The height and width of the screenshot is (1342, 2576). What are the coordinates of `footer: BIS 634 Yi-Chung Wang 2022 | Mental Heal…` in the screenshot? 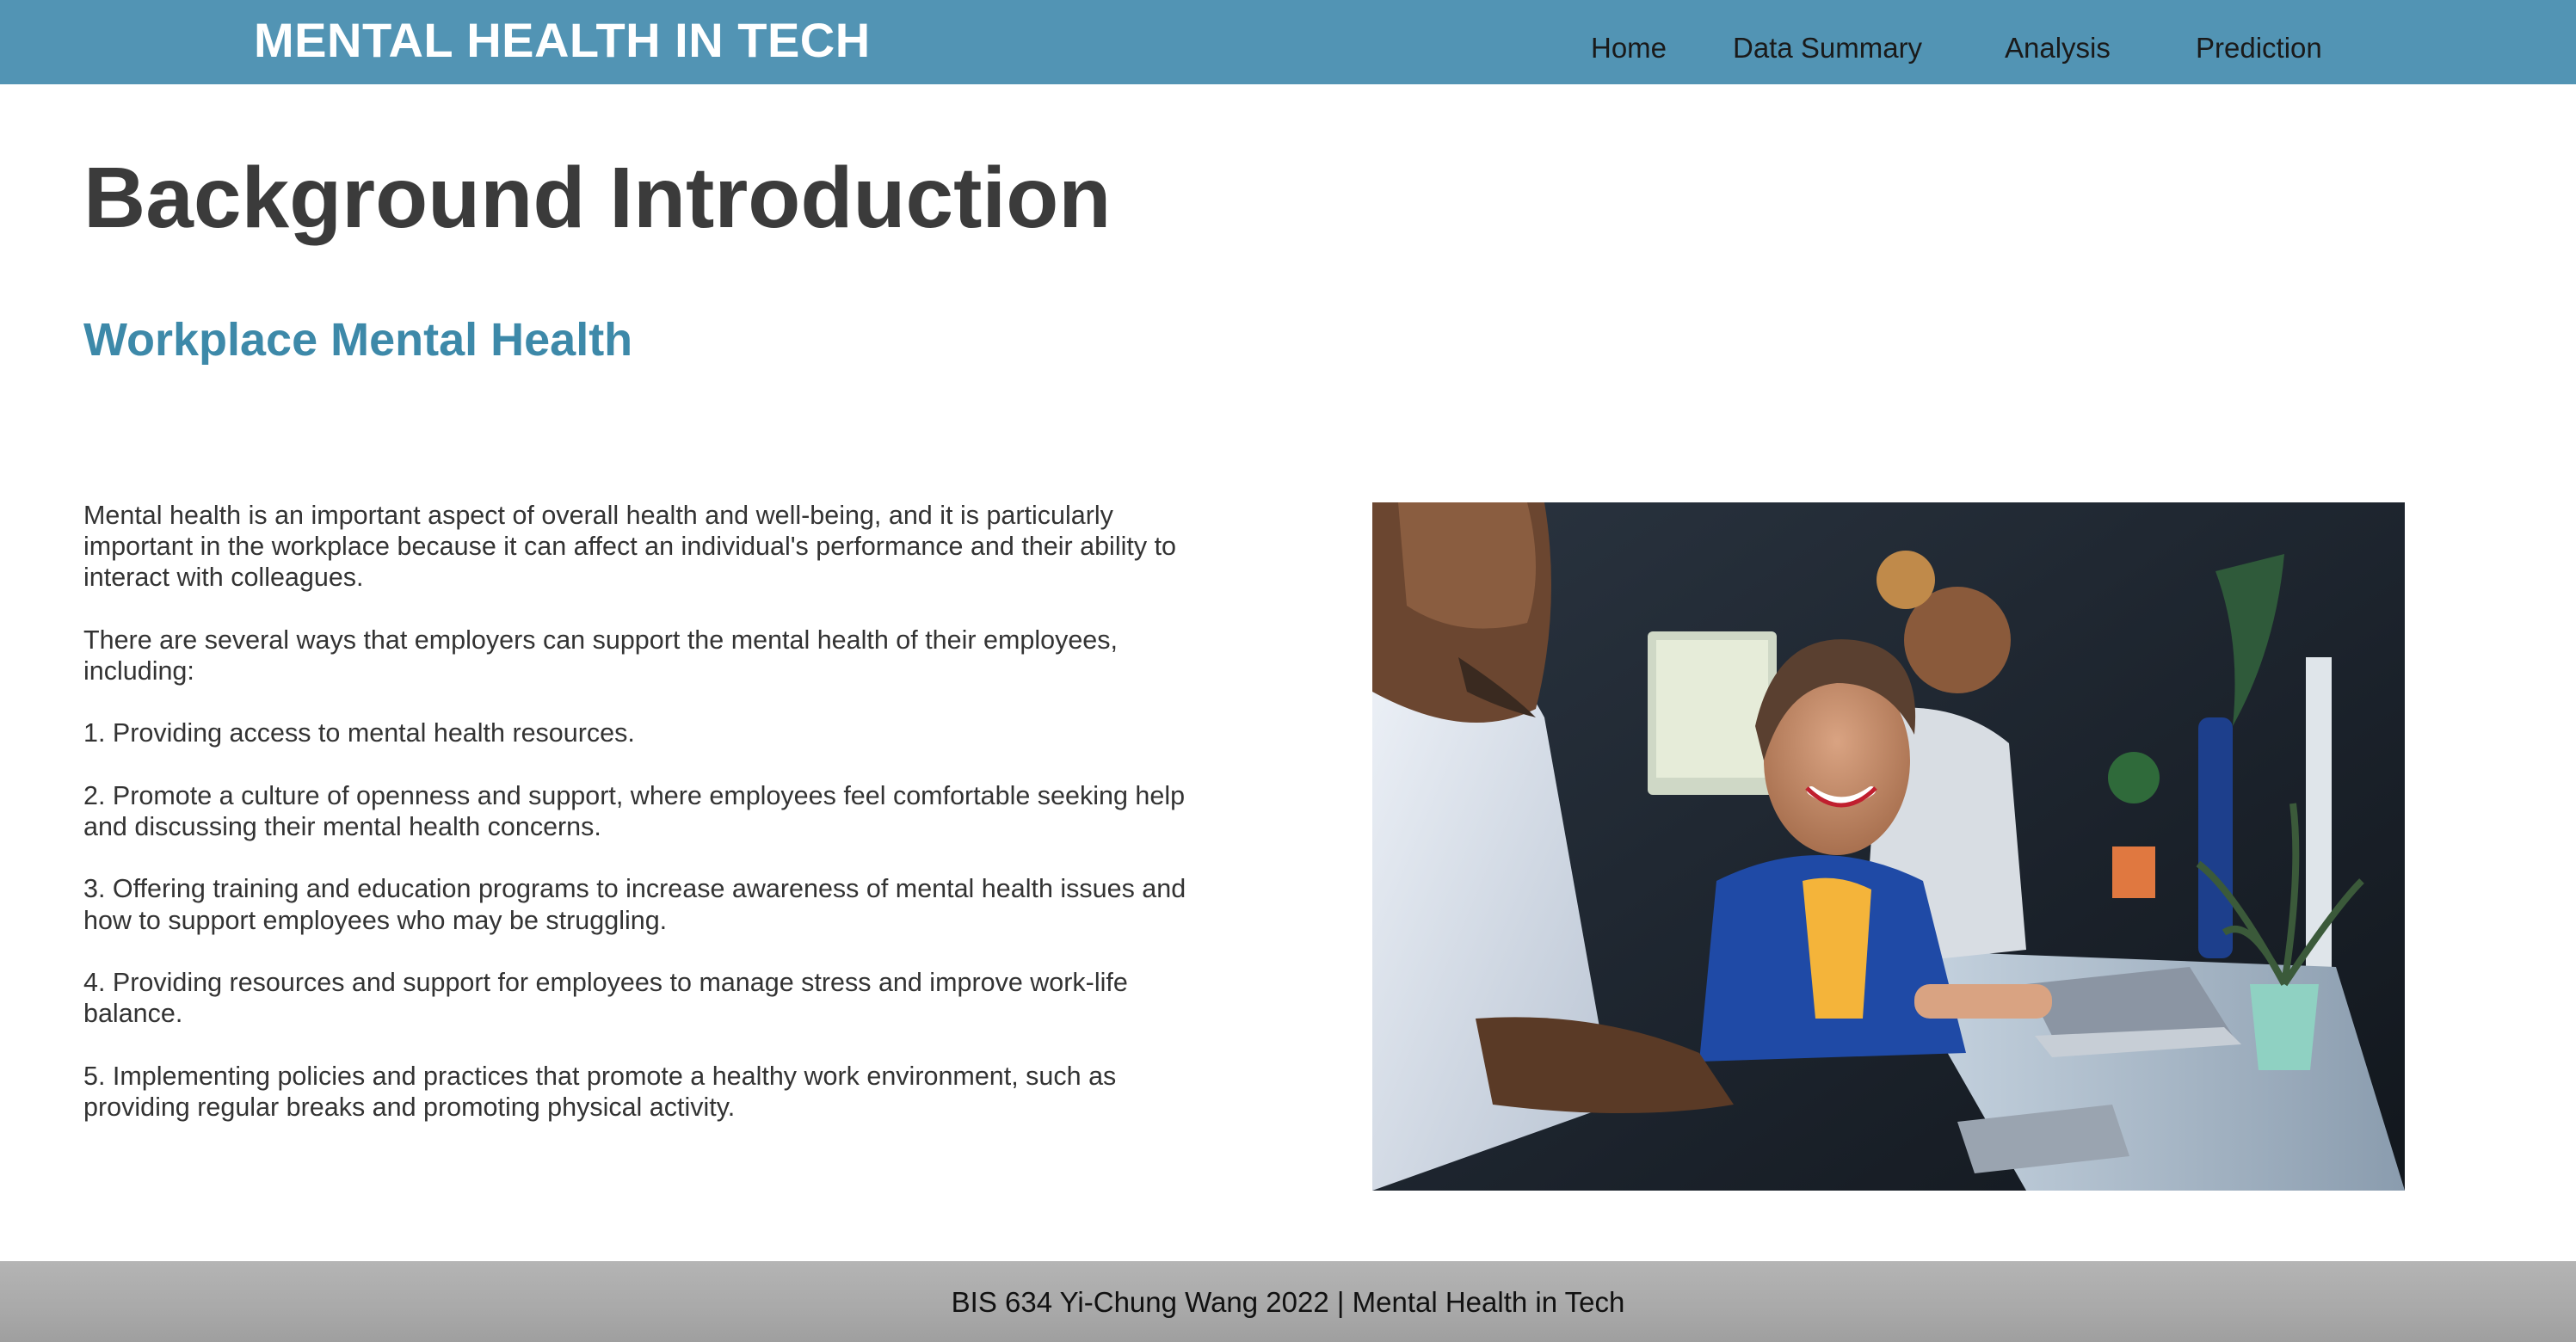 It's located at (1288, 1302).